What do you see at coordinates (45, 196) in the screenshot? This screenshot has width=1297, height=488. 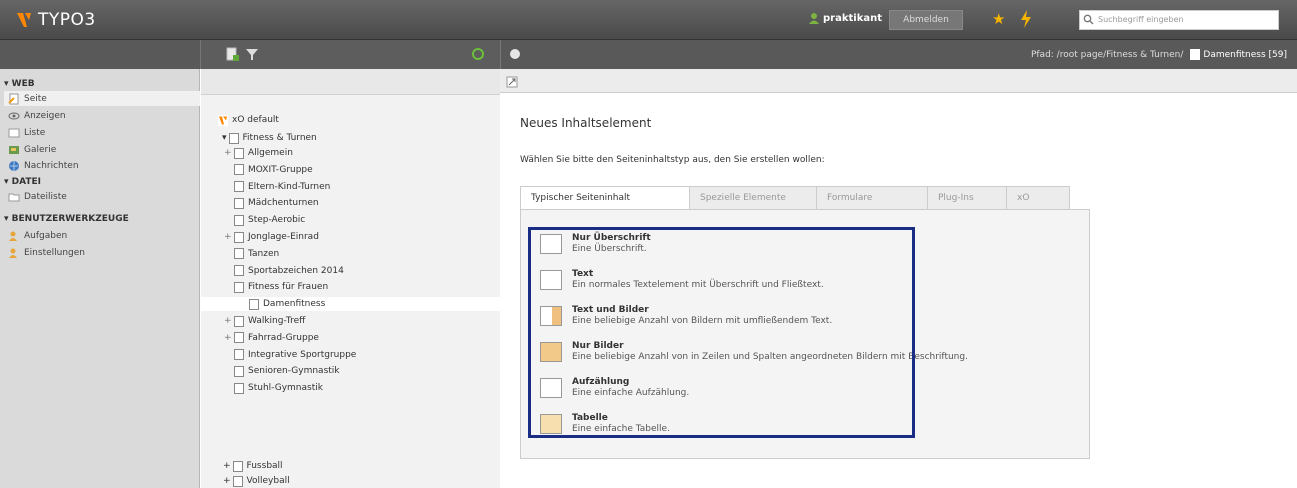 I see `module-label: Dateiliste` at bounding box center [45, 196].